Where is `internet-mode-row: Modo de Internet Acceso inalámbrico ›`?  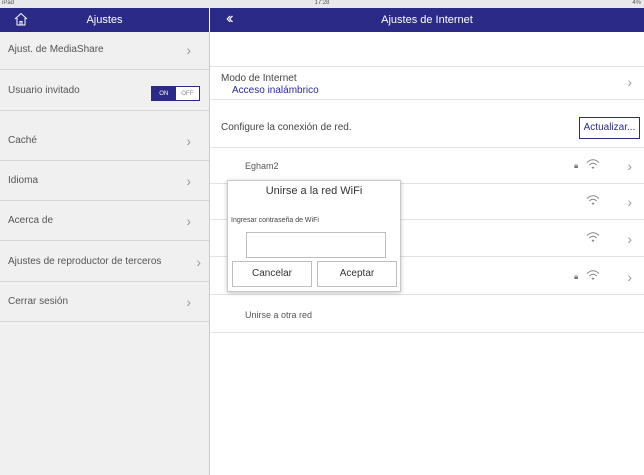
internet-mode-row: Modo de Internet Acceso inalámbrico › is located at coordinates (427, 83).